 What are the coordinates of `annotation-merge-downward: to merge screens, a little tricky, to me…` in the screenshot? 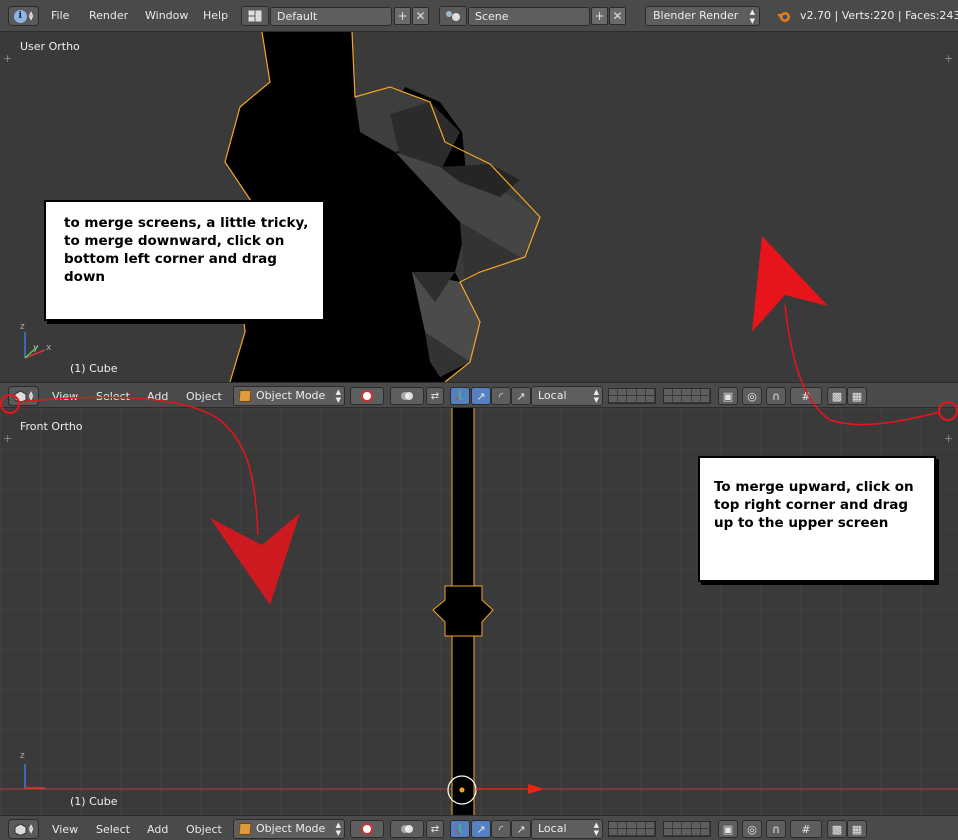 It's located at (184, 260).